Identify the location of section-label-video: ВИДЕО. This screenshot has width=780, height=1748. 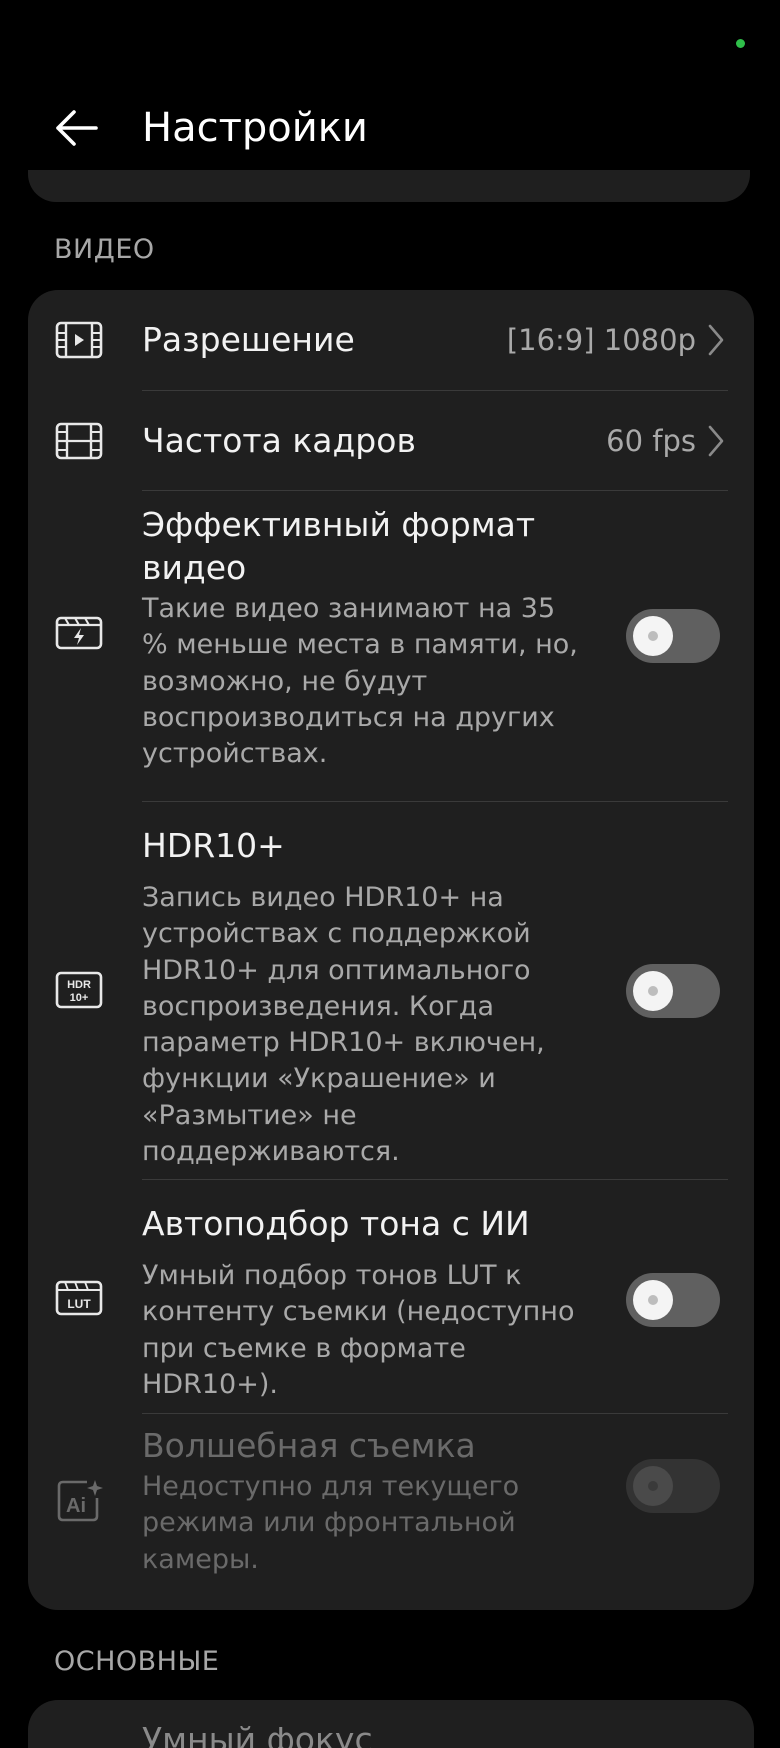
(104, 249).